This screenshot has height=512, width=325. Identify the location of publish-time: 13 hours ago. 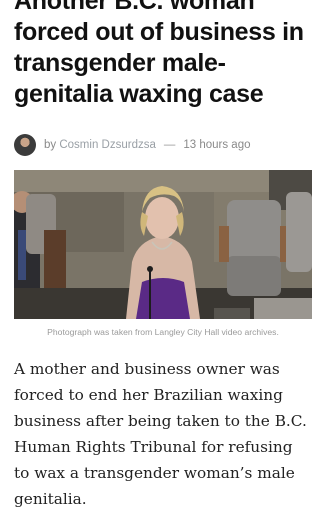
(217, 145).